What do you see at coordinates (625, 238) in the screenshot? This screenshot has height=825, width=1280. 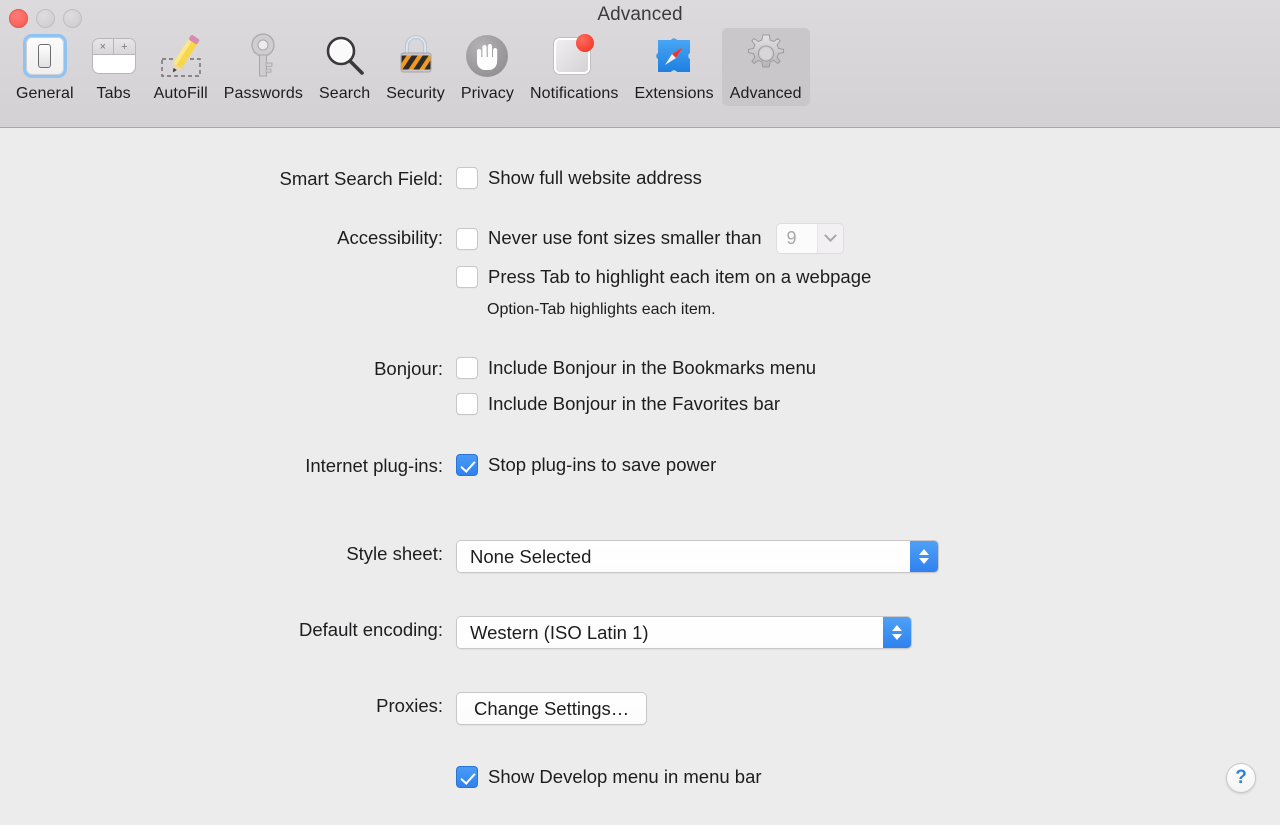 I see `min-font-size-label: Never use font sizes smaller than` at bounding box center [625, 238].